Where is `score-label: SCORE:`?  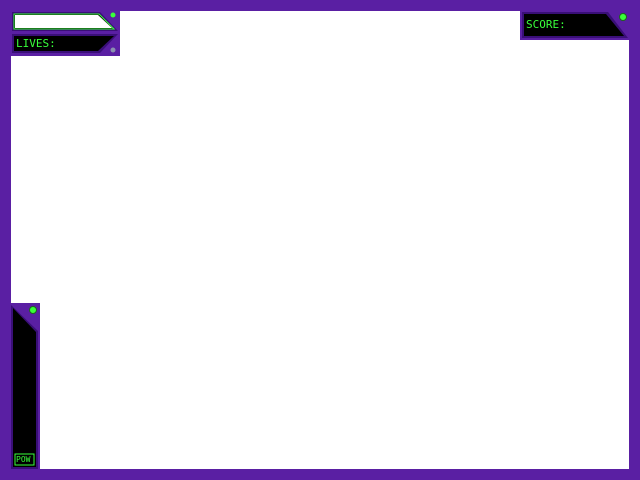 score-label: SCORE: is located at coordinates (546, 24).